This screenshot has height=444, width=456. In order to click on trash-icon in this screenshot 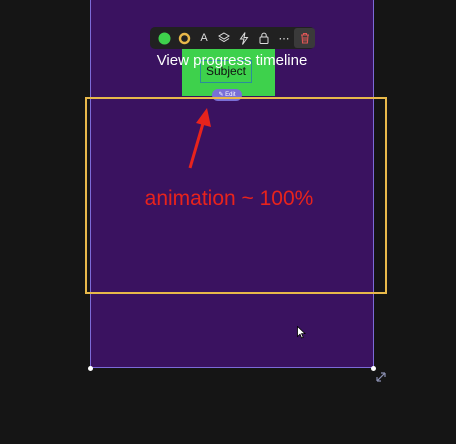, I will do `click(304, 38)`.